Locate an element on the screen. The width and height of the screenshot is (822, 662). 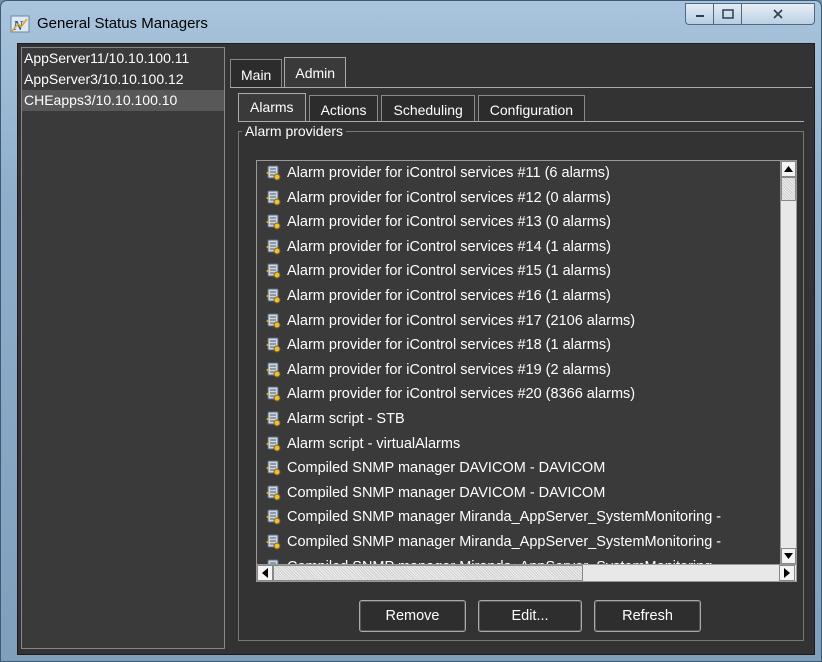
scroll-left-button is located at coordinates (265, 573).